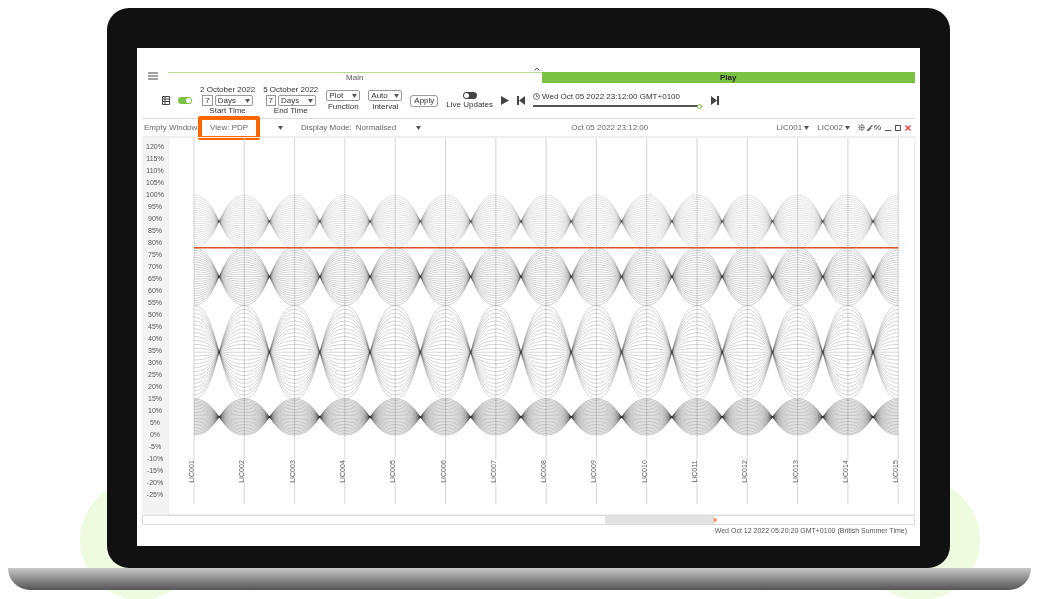 This screenshot has width=1039, height=599. What do you see at coordinates (385, 107) in the screenshot?
I see `field-label: Interval` at bounding box center [385, 107].